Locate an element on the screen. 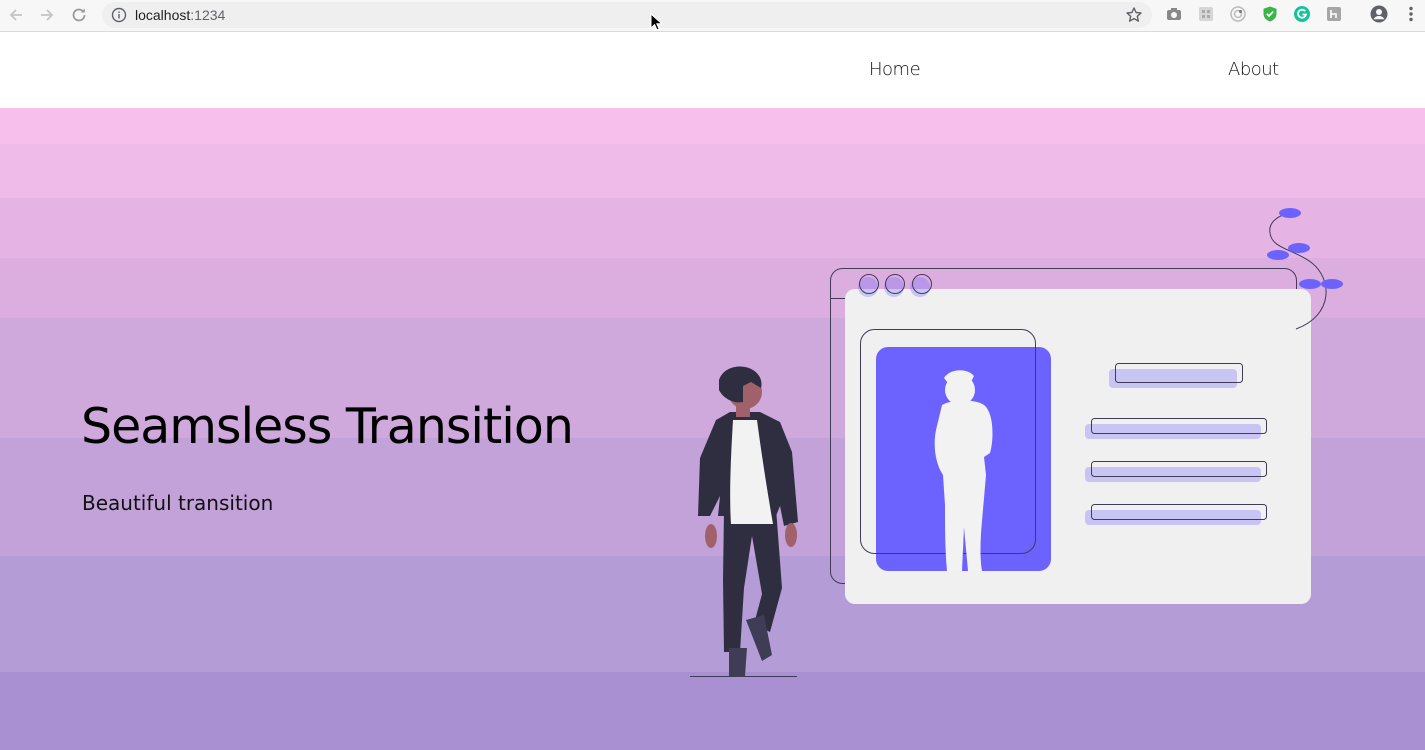  address-bar: localhost:1234 is located at coordinates (627, 15).